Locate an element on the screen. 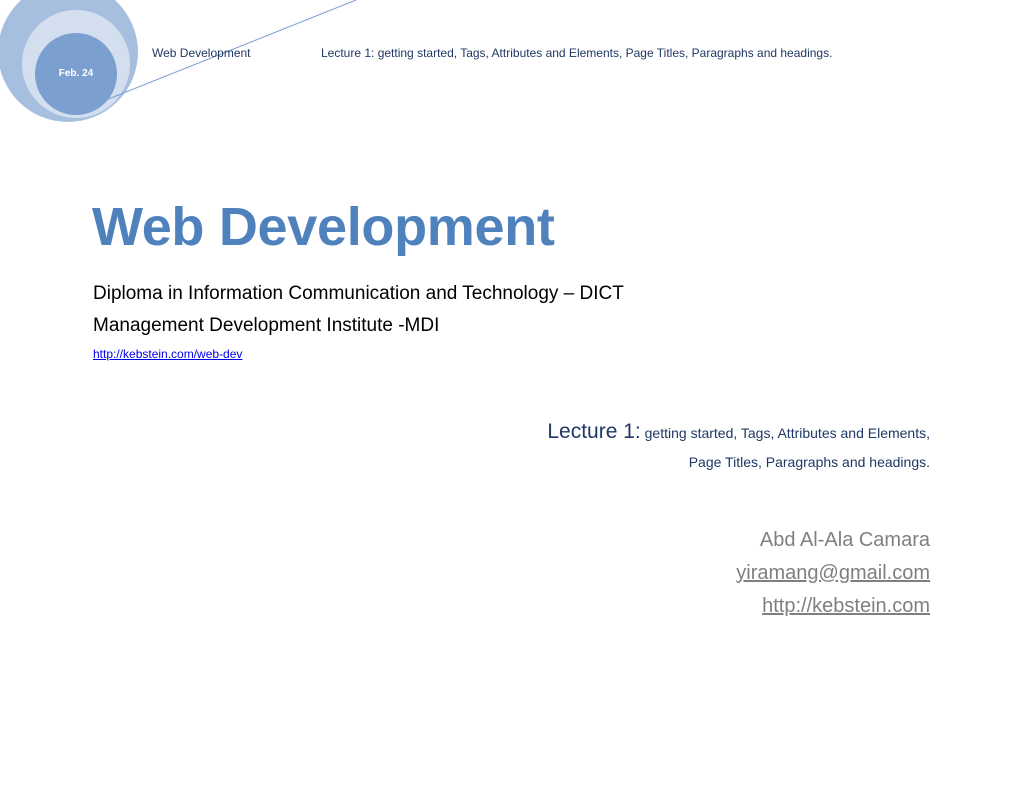 The image size is (1023, 791). header-left-title: Web Development is located at coordinates (201, 53).